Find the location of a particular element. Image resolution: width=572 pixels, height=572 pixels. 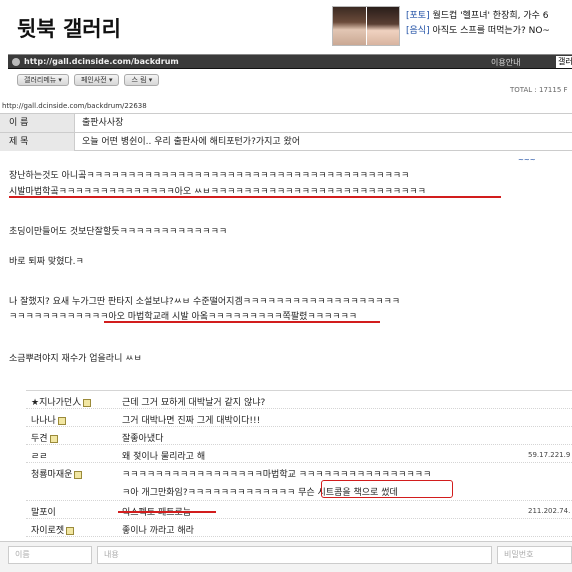

comment-author: 말포이 is located at coordinates (43, 511).